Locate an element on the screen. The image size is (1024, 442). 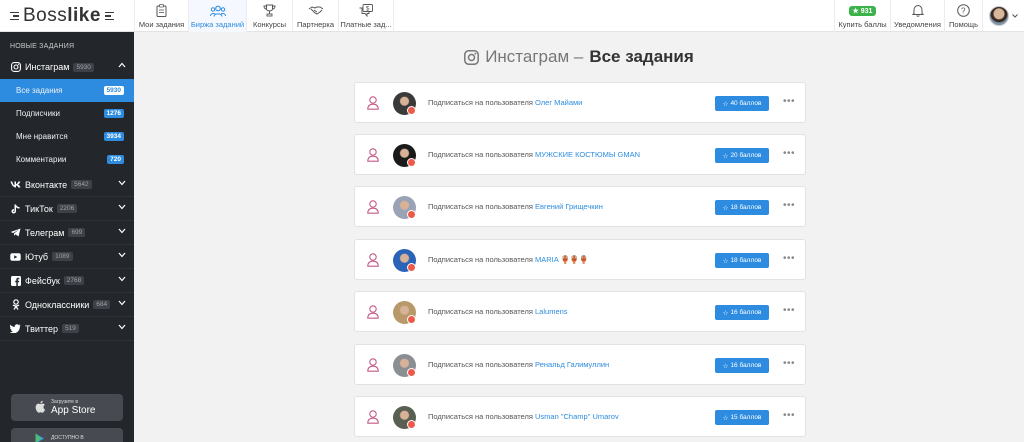
nav-contests: Конкурсы is located at coordinates (269, 16).